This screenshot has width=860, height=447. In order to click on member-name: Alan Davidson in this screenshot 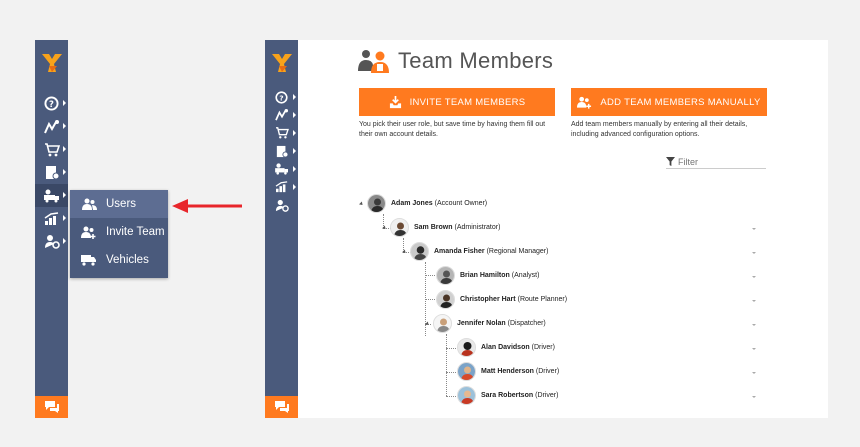, I will do `click(505, 347)`.